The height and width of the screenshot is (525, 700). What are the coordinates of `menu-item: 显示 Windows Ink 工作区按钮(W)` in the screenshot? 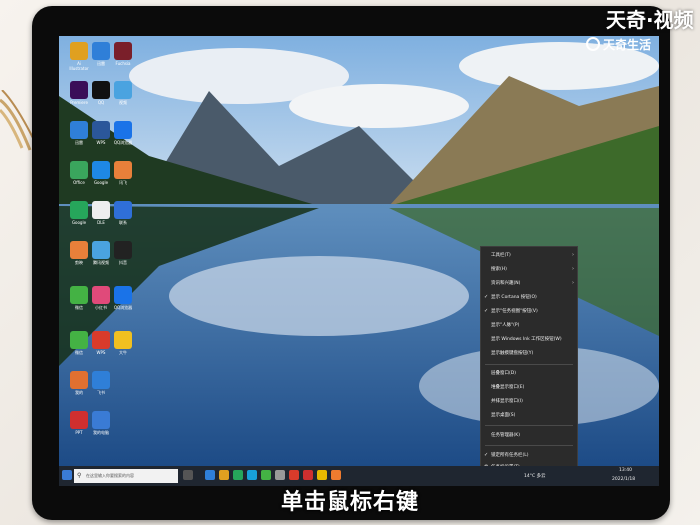 It's located at (529, 340).